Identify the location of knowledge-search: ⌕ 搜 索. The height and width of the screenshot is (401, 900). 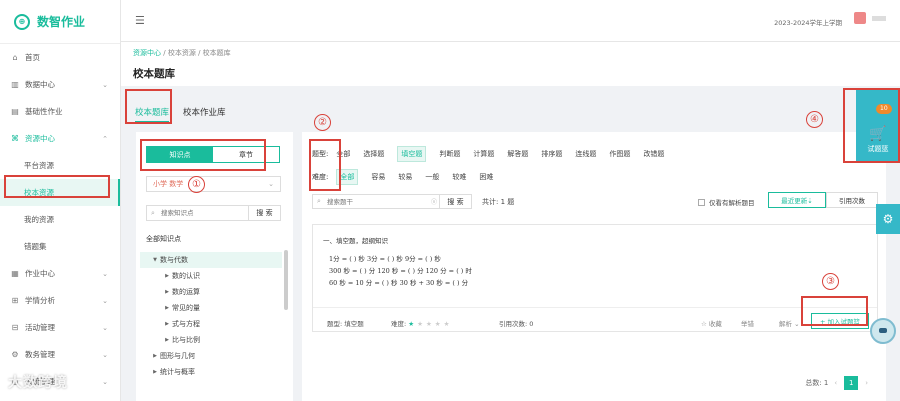
(213, 213).